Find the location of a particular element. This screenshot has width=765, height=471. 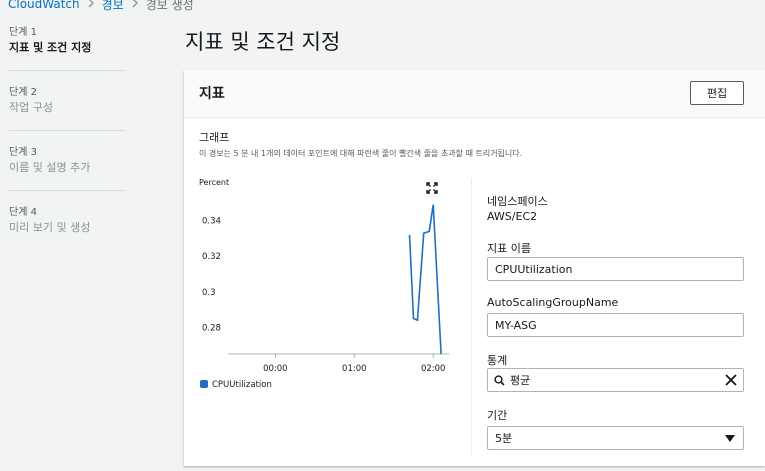

page-title: 지표 및 조건 지정 is located at coordinates (263, 42).